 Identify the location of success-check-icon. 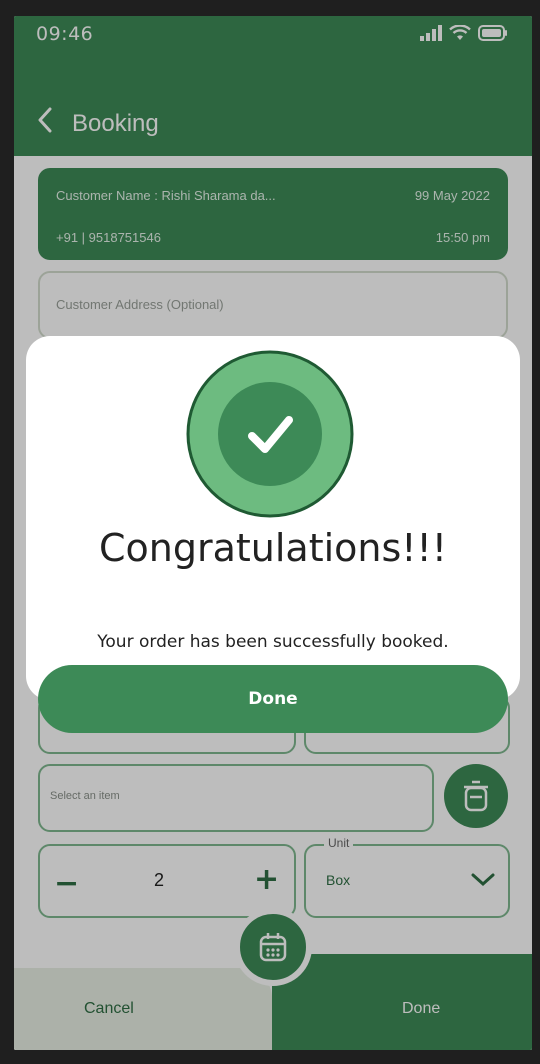
(270, 434).